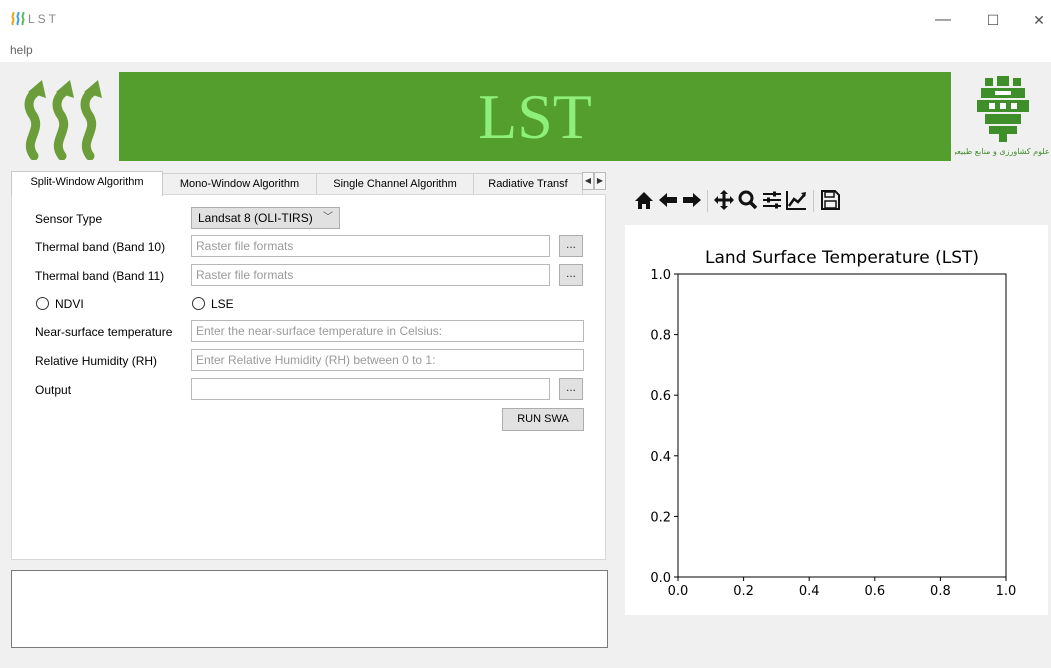 The width and height of the screenshot is (1051, 668). I want to click on x-tick-label: 0.6, so click(874, 591).